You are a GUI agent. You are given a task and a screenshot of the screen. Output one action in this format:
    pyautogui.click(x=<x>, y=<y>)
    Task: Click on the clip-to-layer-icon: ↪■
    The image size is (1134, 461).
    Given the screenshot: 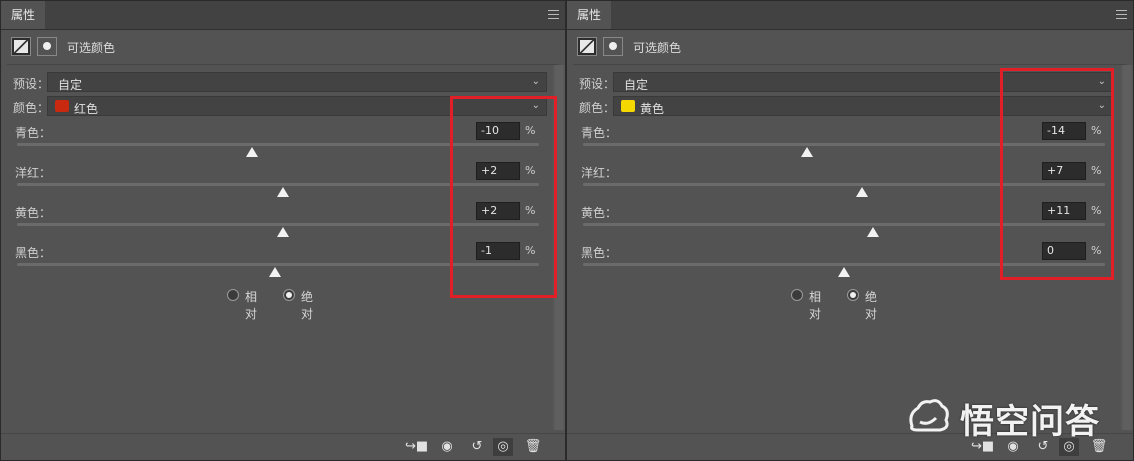 What is the action you would take?
    pyautogui.click(x=416, y=447)
    